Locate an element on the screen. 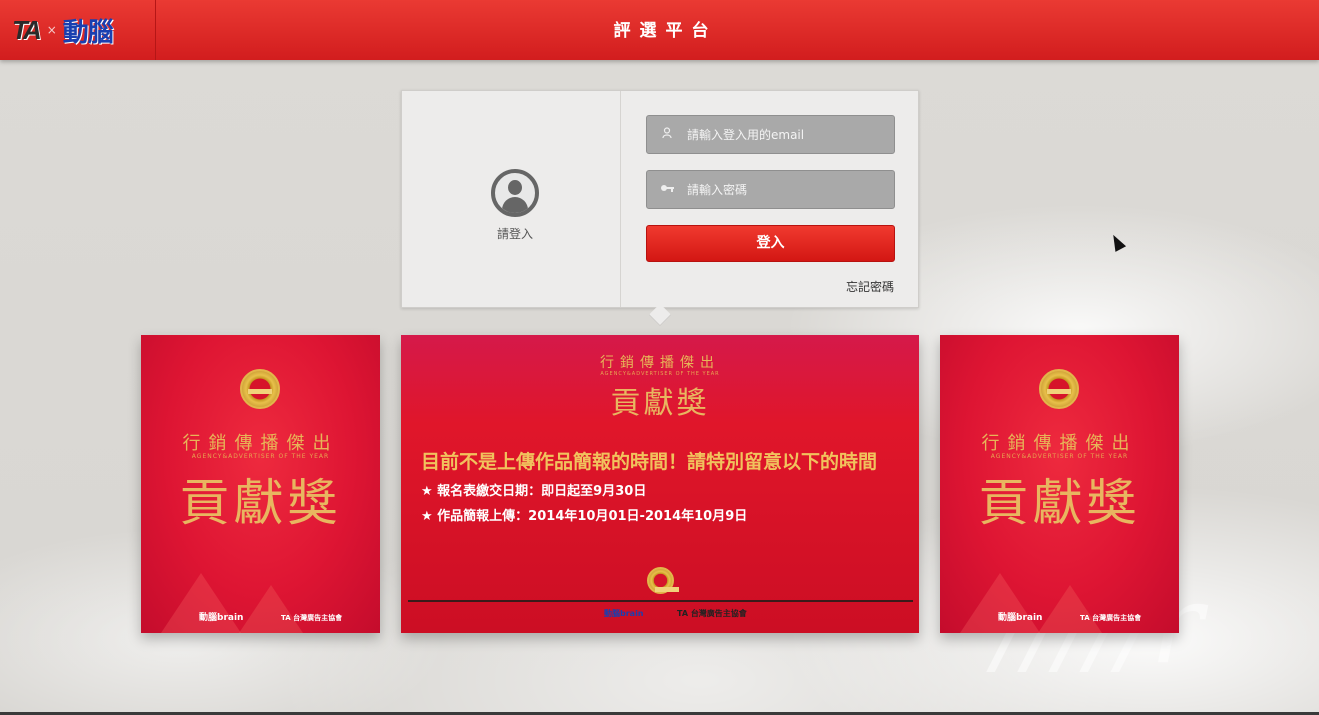 This screenshot has width=1319, height=715. login-panel: 請登入 登入 忘記密碼 is located at coordinates (660, 208).